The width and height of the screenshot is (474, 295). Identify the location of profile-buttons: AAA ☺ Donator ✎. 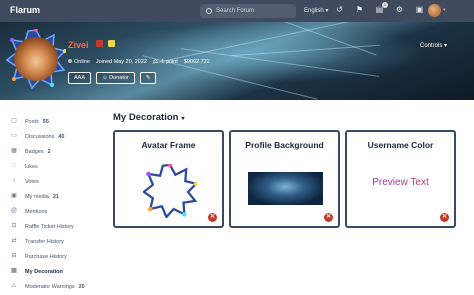
(112, 78).